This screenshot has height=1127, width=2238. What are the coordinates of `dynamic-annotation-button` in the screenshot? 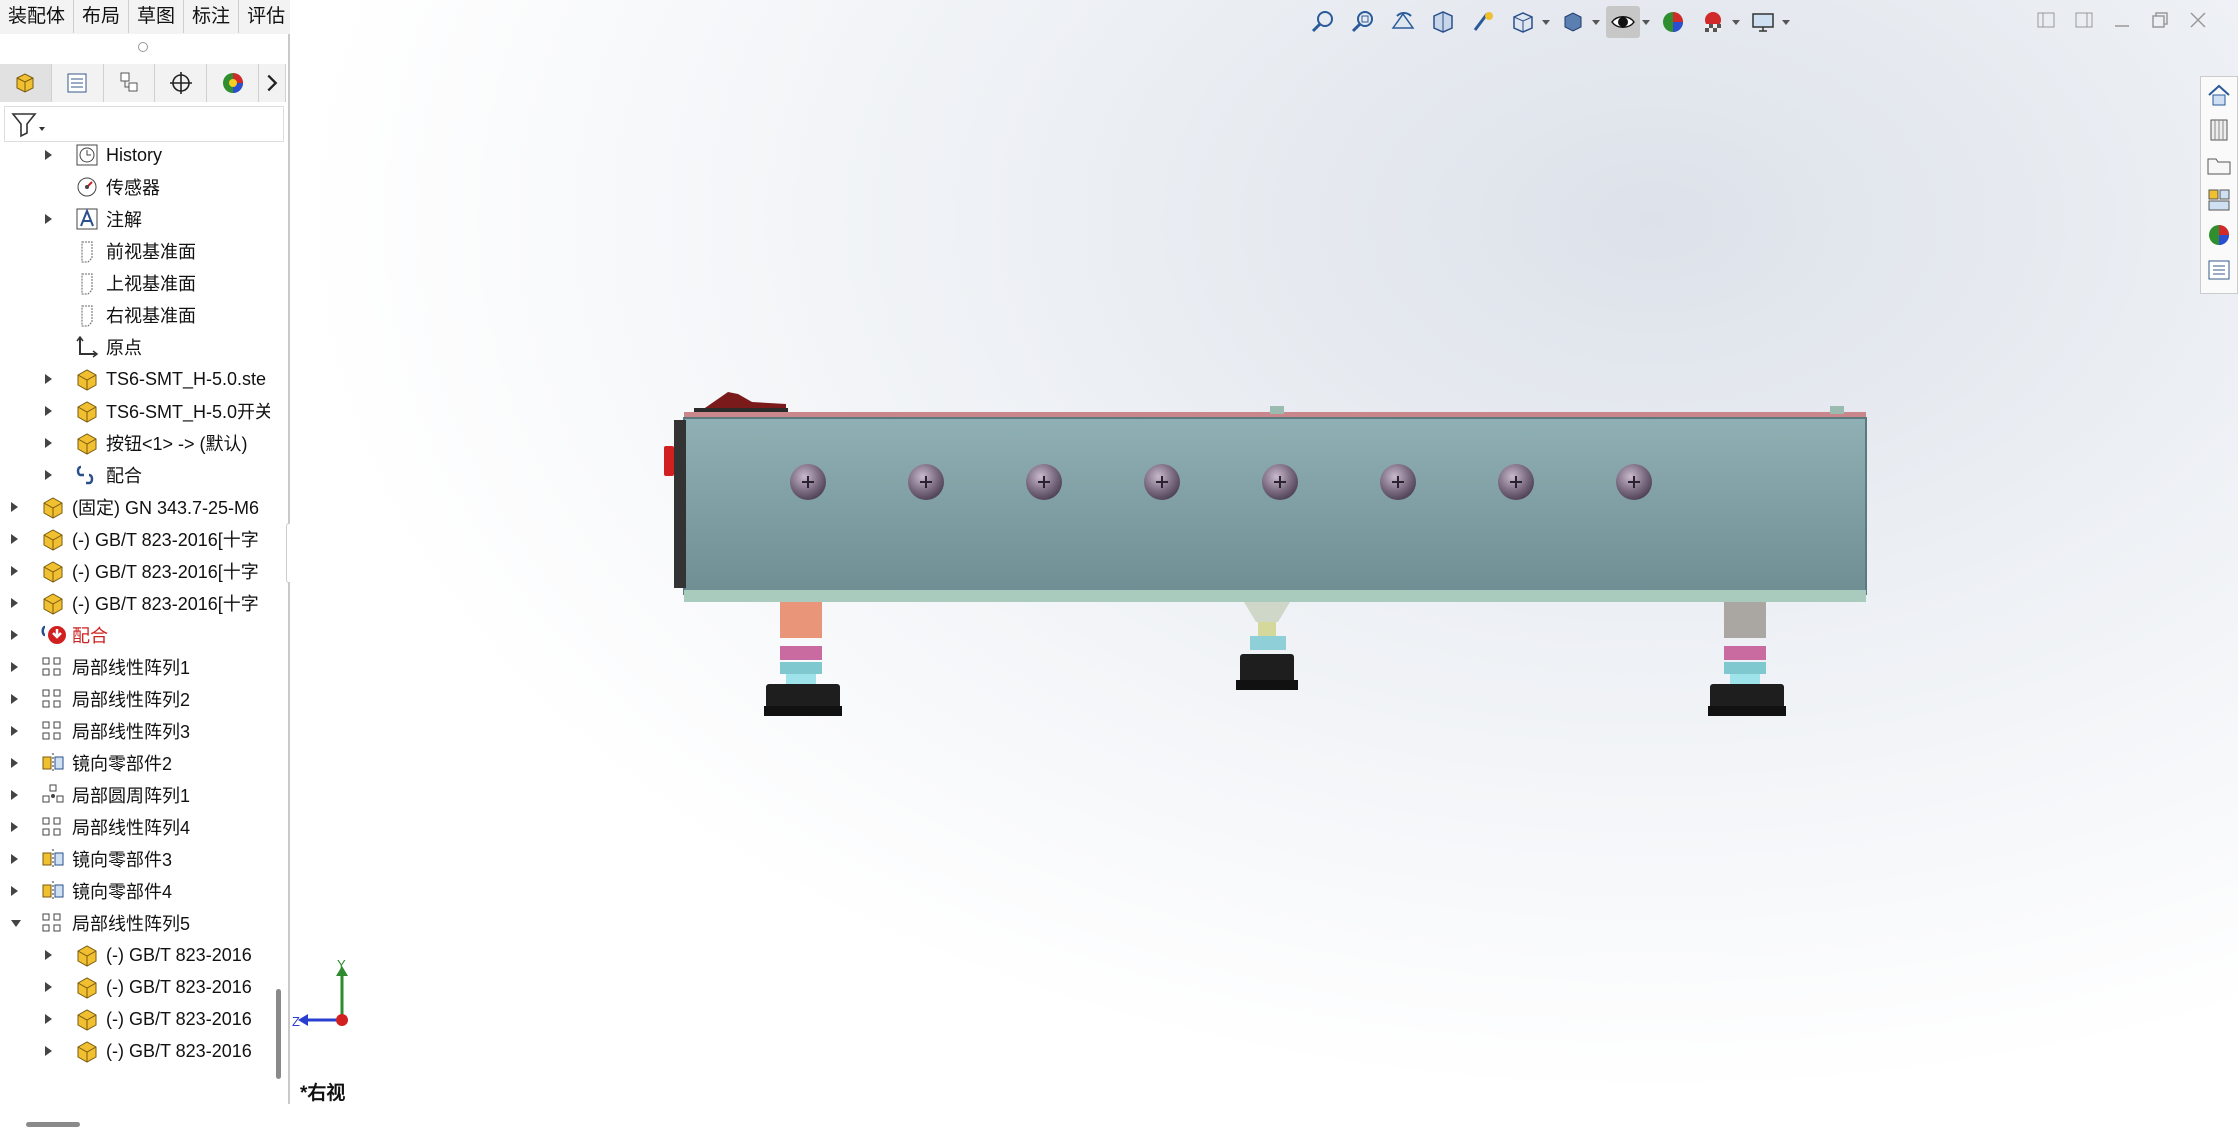 It's located at (1483, 22).